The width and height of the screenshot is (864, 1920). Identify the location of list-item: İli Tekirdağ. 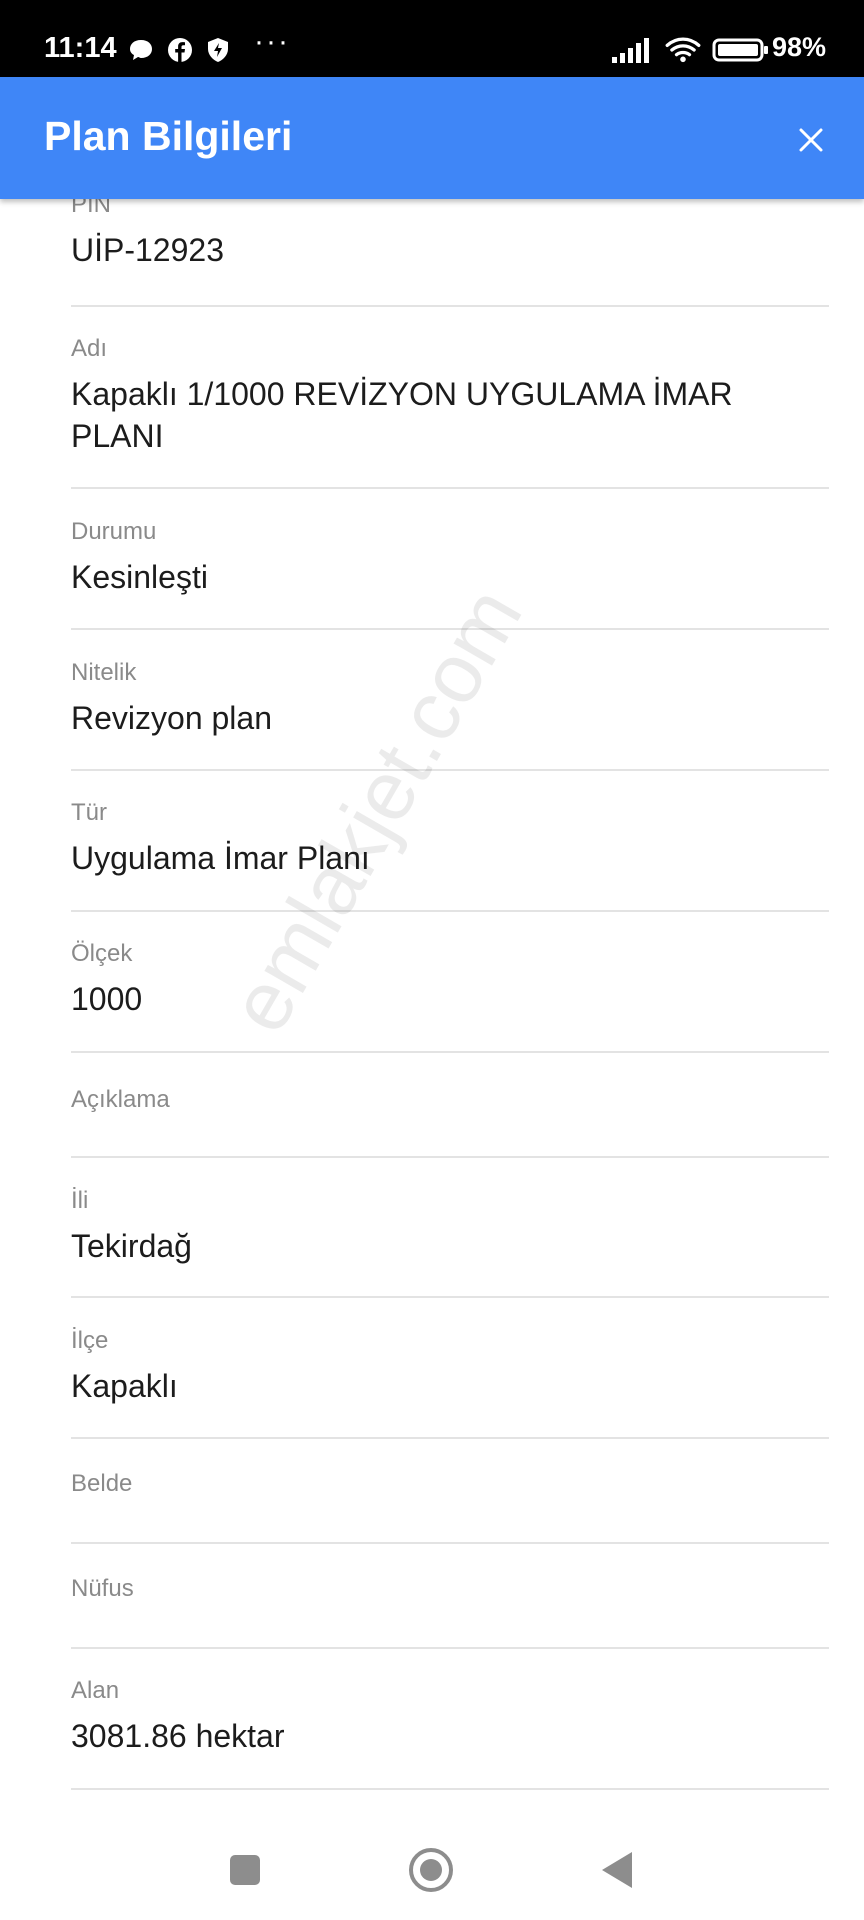
(450, 1227).